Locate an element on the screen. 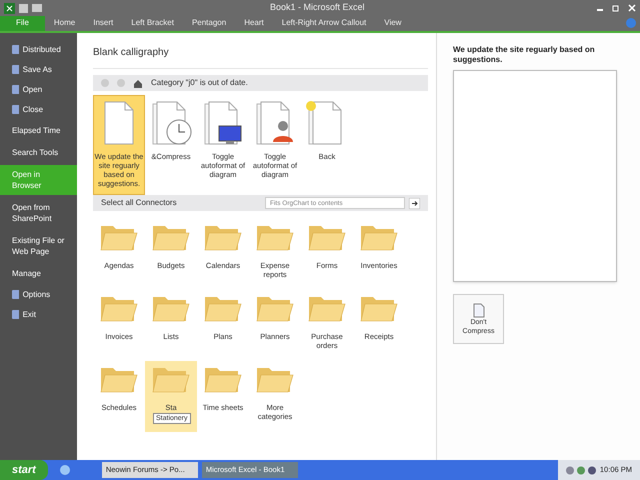 The width and height of the screenshot is (640, 480). sidebar-item: Exit is located at coordinates (38, 314).